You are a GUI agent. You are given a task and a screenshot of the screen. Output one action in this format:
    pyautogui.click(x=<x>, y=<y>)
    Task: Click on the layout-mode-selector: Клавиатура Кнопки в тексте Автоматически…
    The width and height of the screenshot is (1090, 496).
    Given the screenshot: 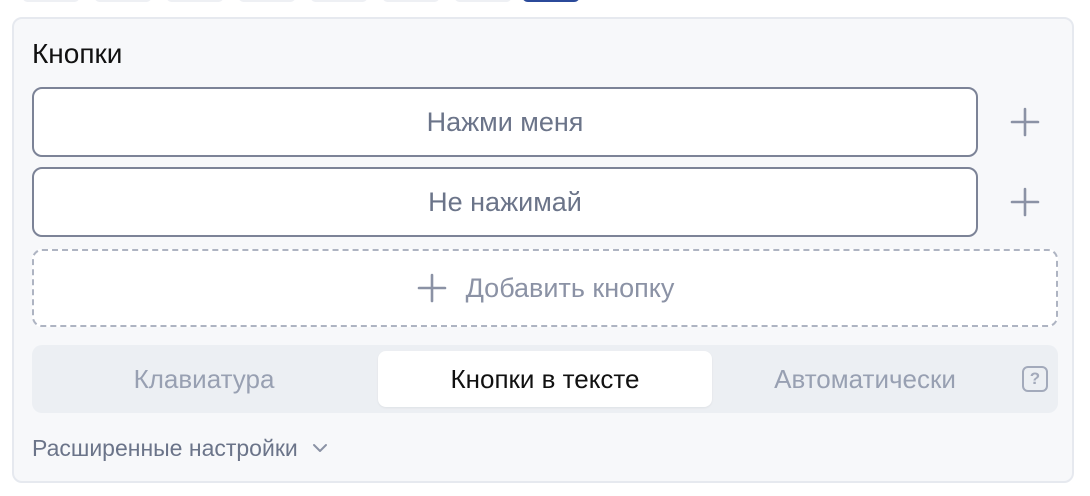 What is the action you would take?
    pyautogui.click(x=545, y=379)
    